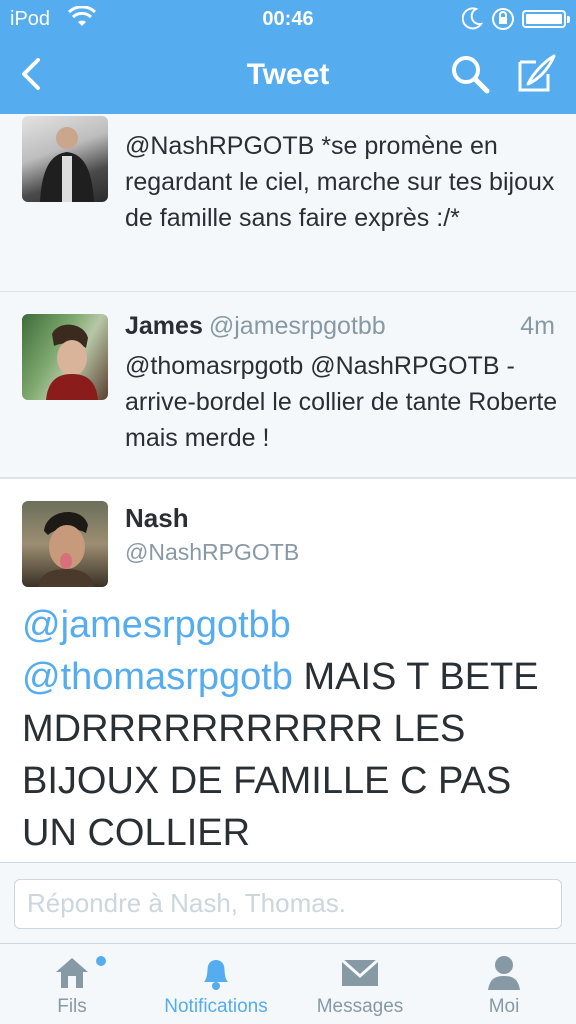 The height and width of the screenshot is (1024, 576). Describe the element at coordinates (503, 22) in the screenshot. I see `rotation-lock-icon` at that location.